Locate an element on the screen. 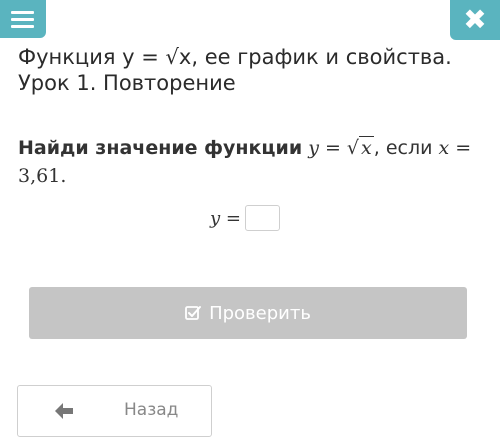  menu-bar-middle is located at coordinates (22, 19).